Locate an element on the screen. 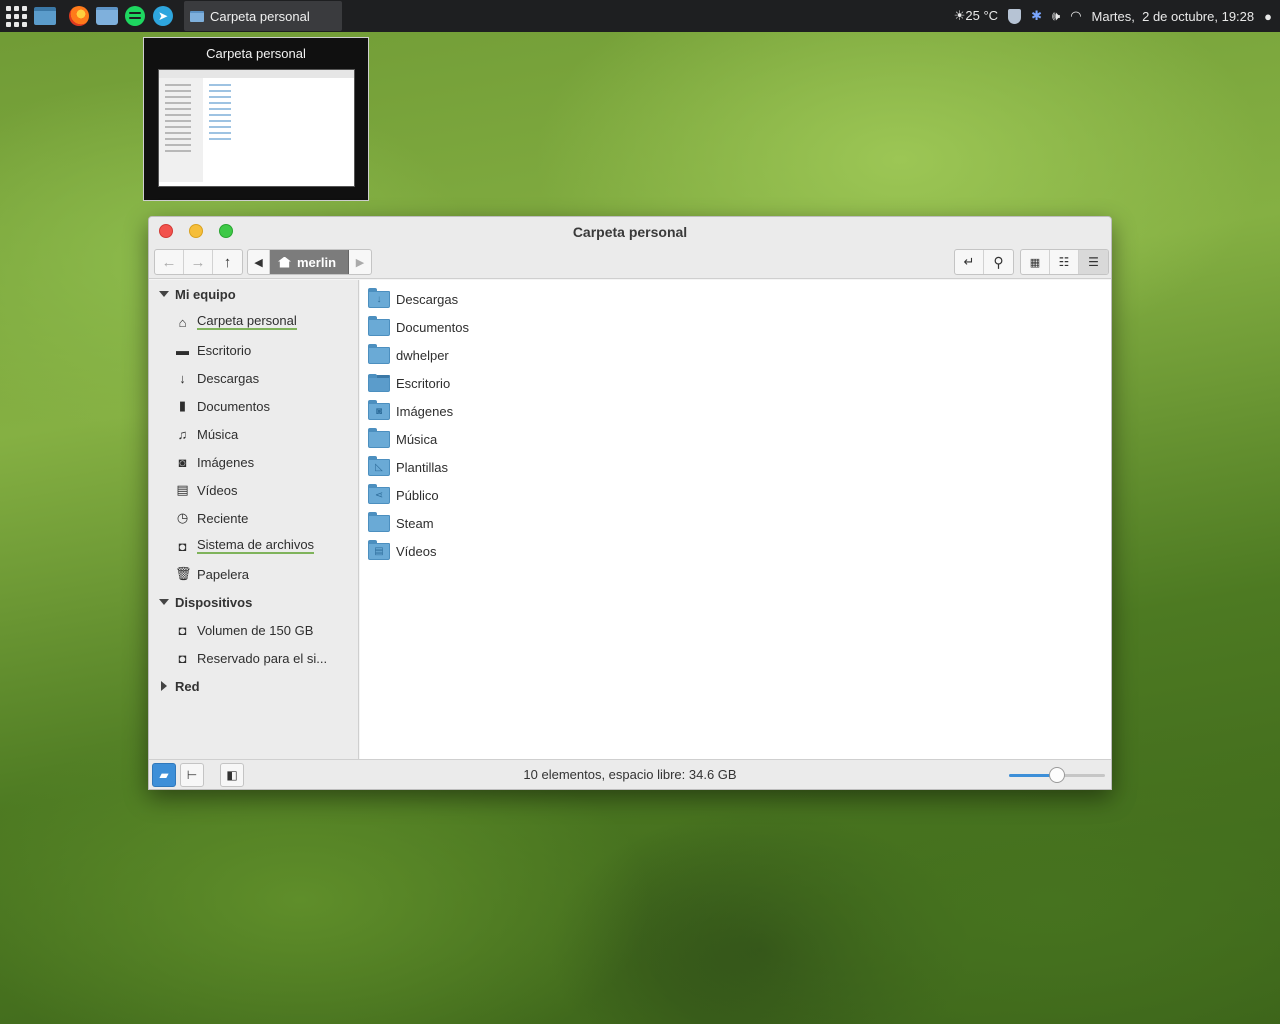 Image resolution: width=1280 pixels, height=1024 pixels. section-devices: Dispositivos is located at coordinates (253, 602).